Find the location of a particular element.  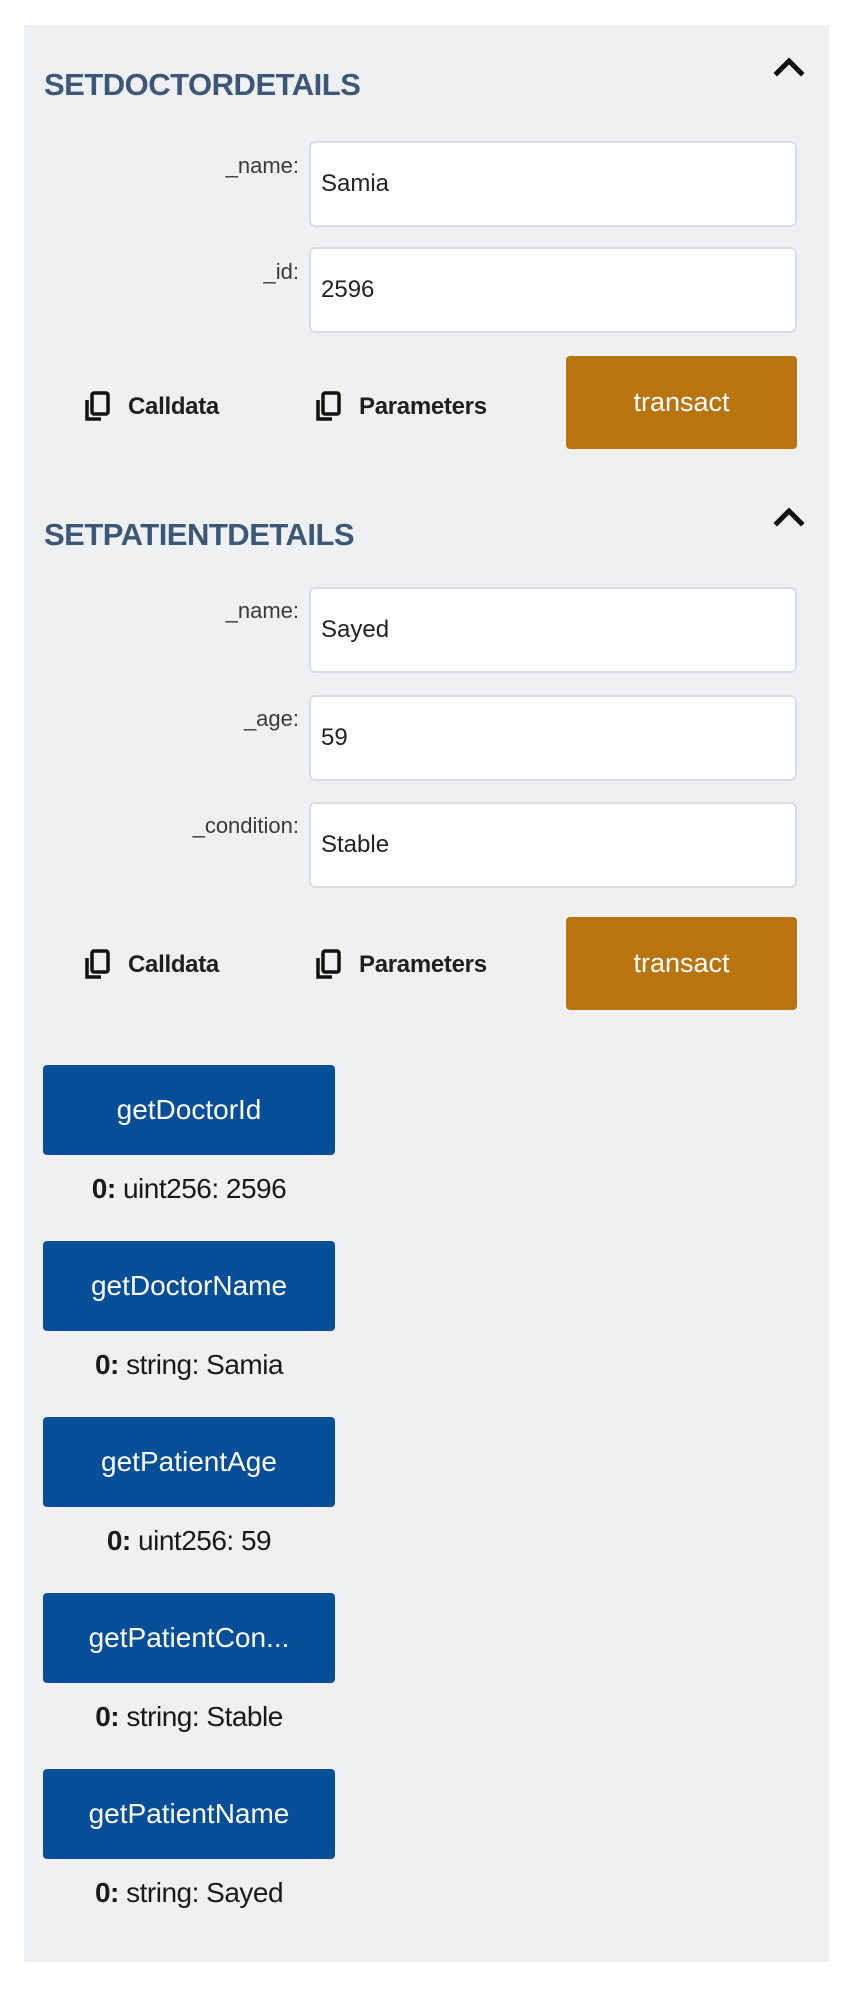

doctor-name-input is located at coordinates (553, 184).